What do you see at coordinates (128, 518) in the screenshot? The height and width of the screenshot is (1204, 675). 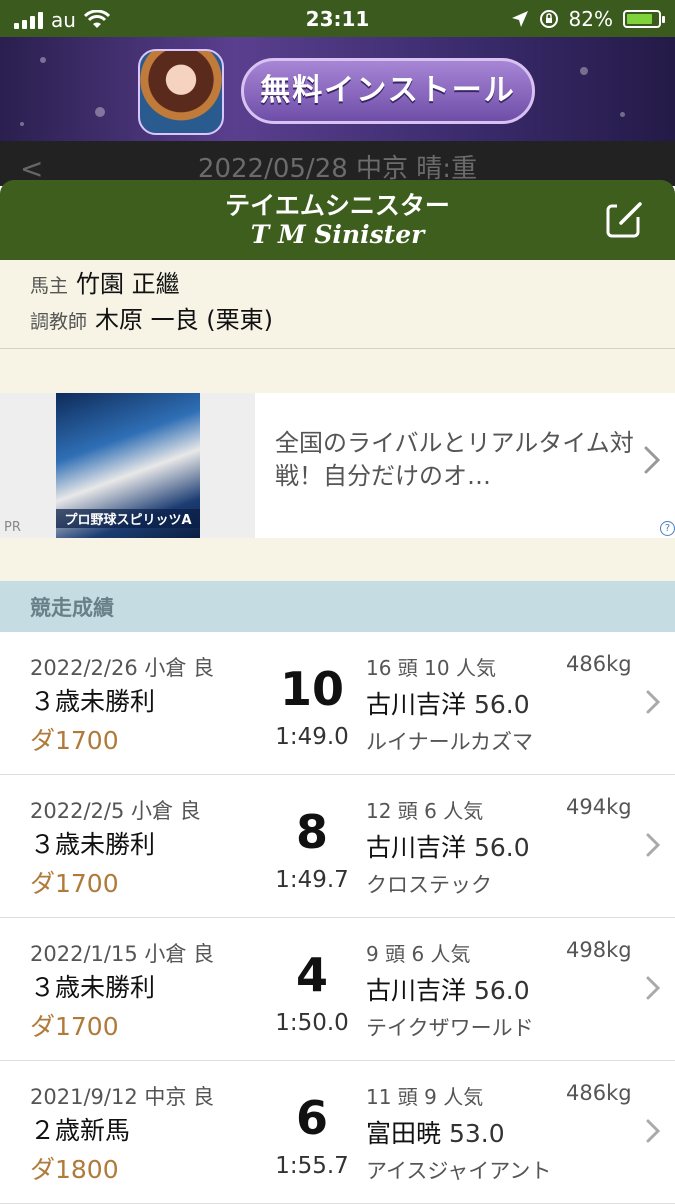 I see `ad-thumbnail-logo: プロ野球スピリッツA` at bounding box center [128, 518].